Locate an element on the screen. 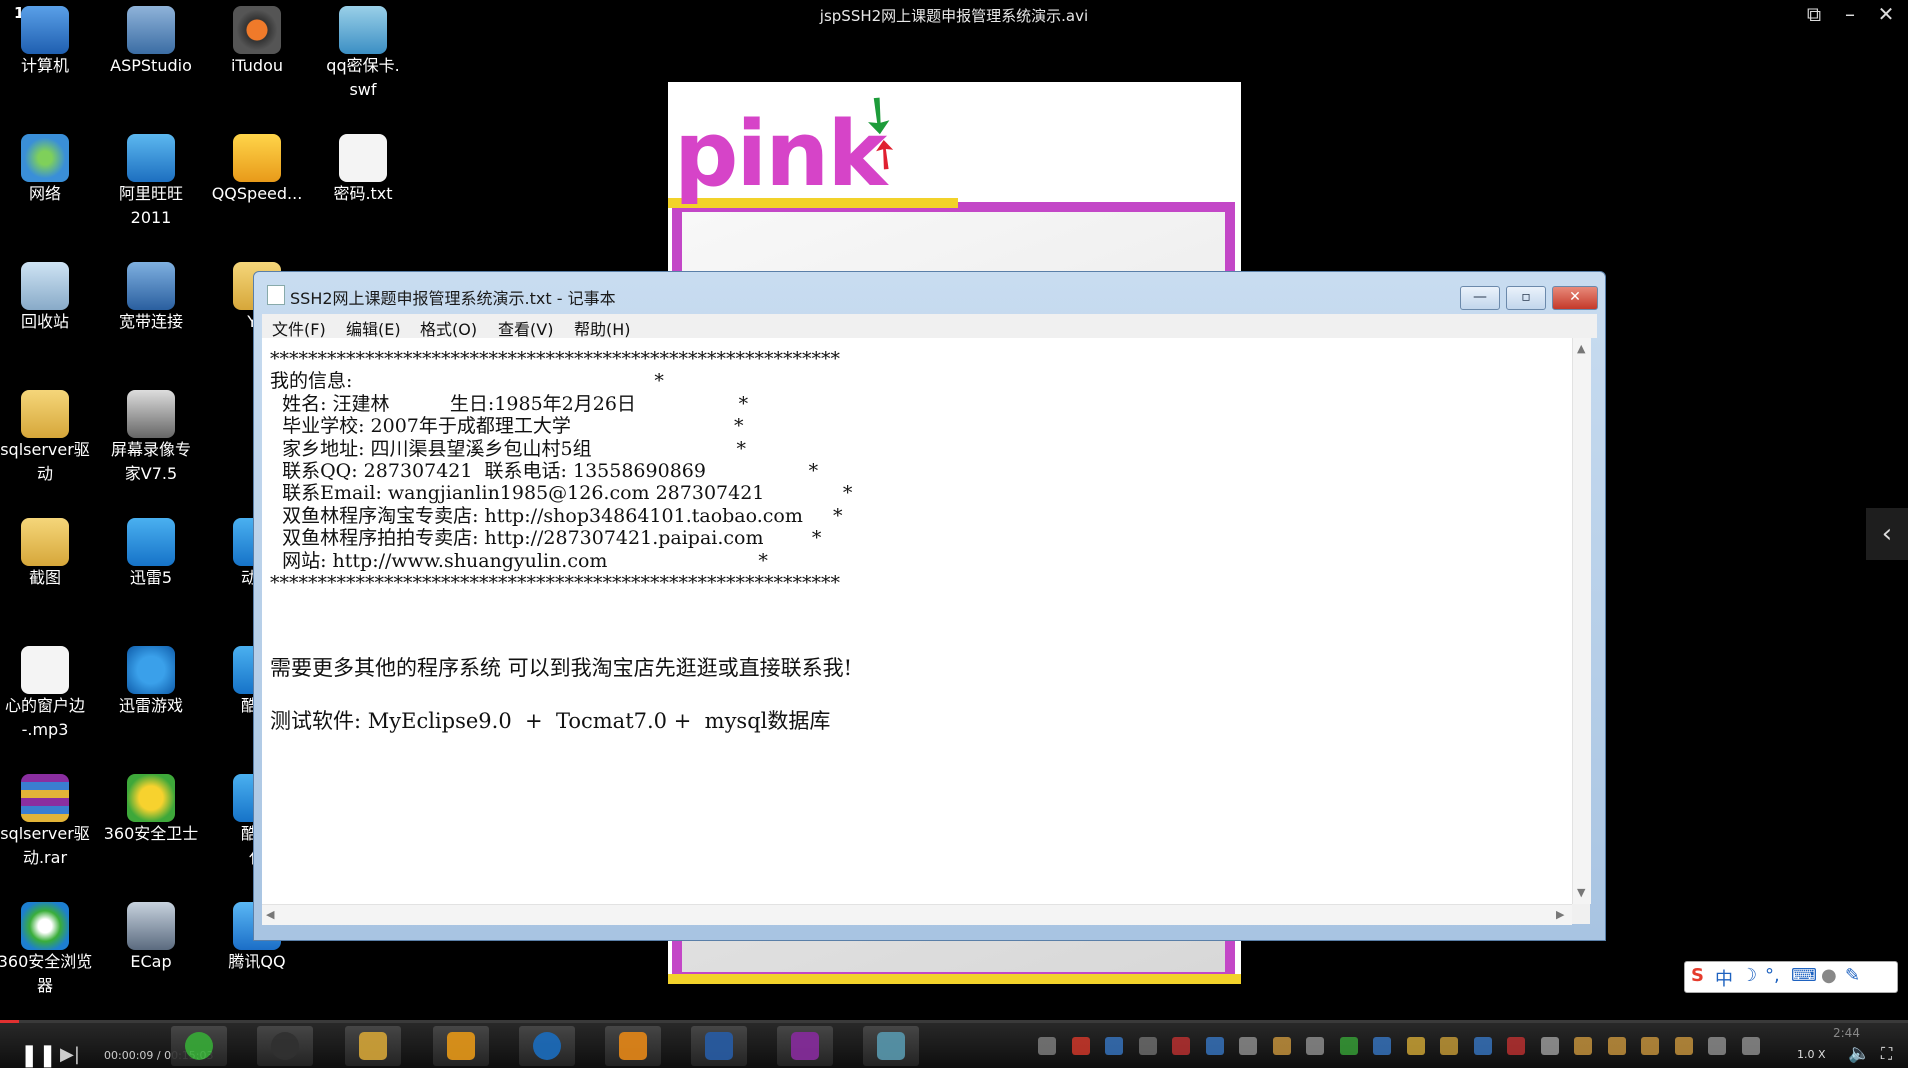  pause-icon: ❚❚ is located at coordinates (38, 1055).